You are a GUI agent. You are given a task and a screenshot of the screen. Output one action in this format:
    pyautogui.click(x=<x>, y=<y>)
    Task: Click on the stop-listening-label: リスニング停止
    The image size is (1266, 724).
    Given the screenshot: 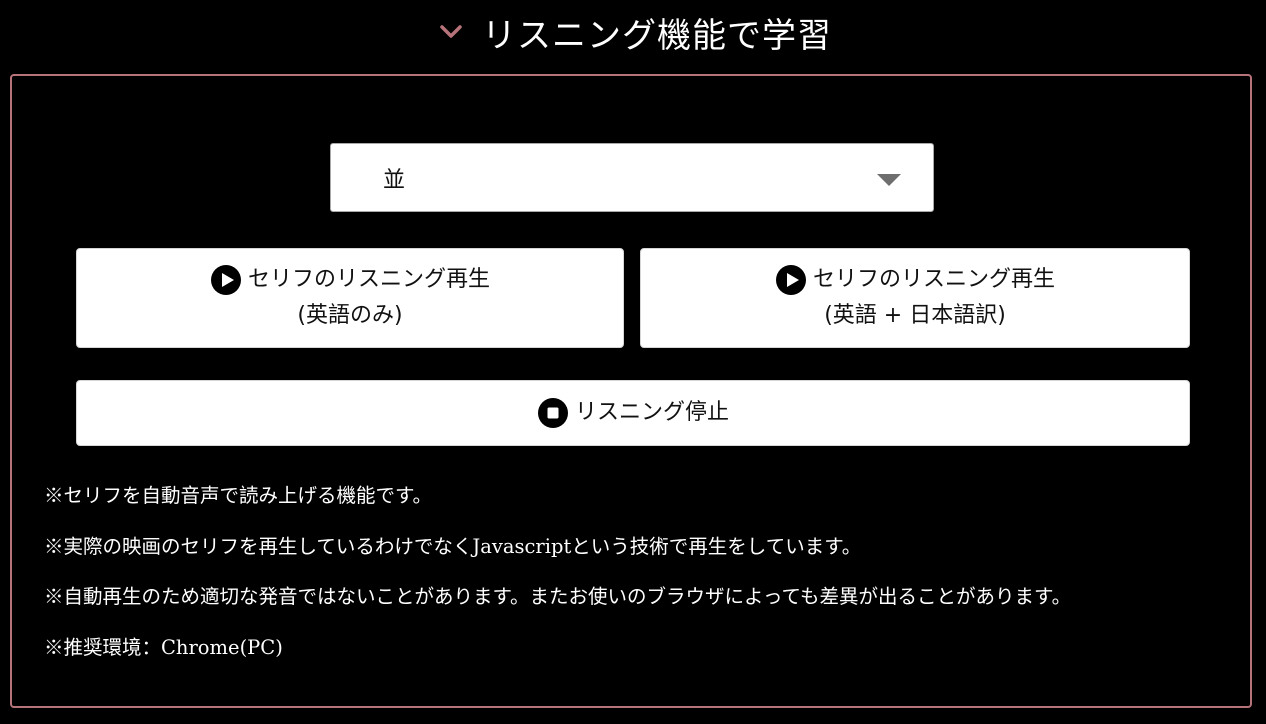 What is the action you would take?
    pyautogui.click(x=651, y=412)
    